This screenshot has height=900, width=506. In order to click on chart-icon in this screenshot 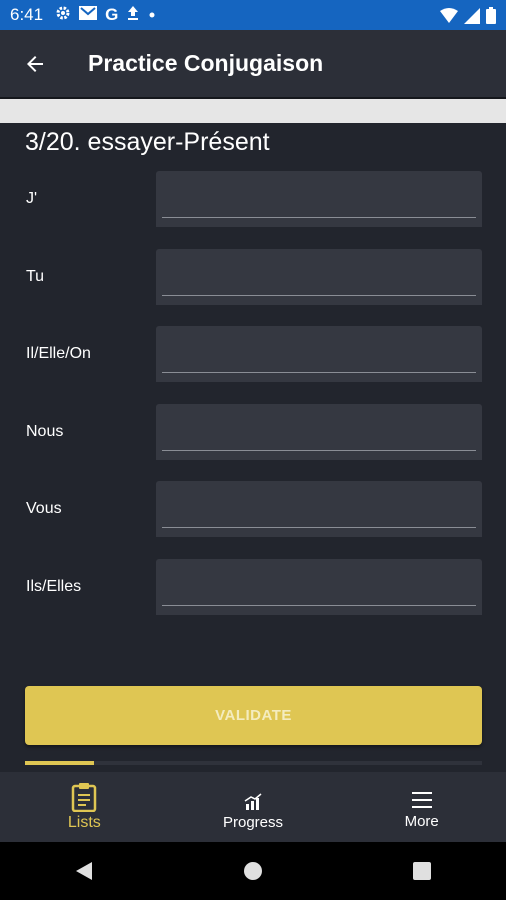, I will do `click(253, 801)`.